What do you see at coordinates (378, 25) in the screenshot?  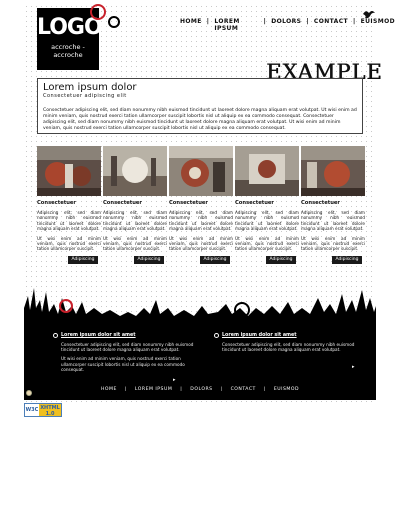 I see `nav-euismod: EUISMOD` at bounding box center [378, 25].